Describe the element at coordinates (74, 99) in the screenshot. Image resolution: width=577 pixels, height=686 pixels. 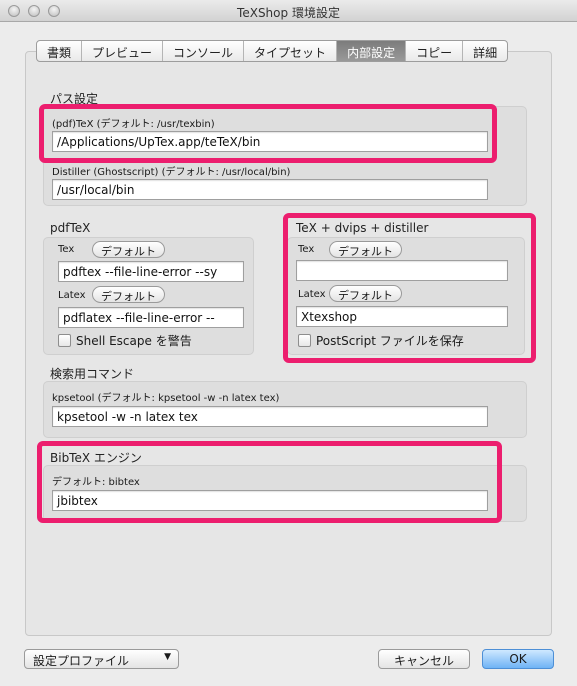
I see `paths-section-title: パス設定` at that location.